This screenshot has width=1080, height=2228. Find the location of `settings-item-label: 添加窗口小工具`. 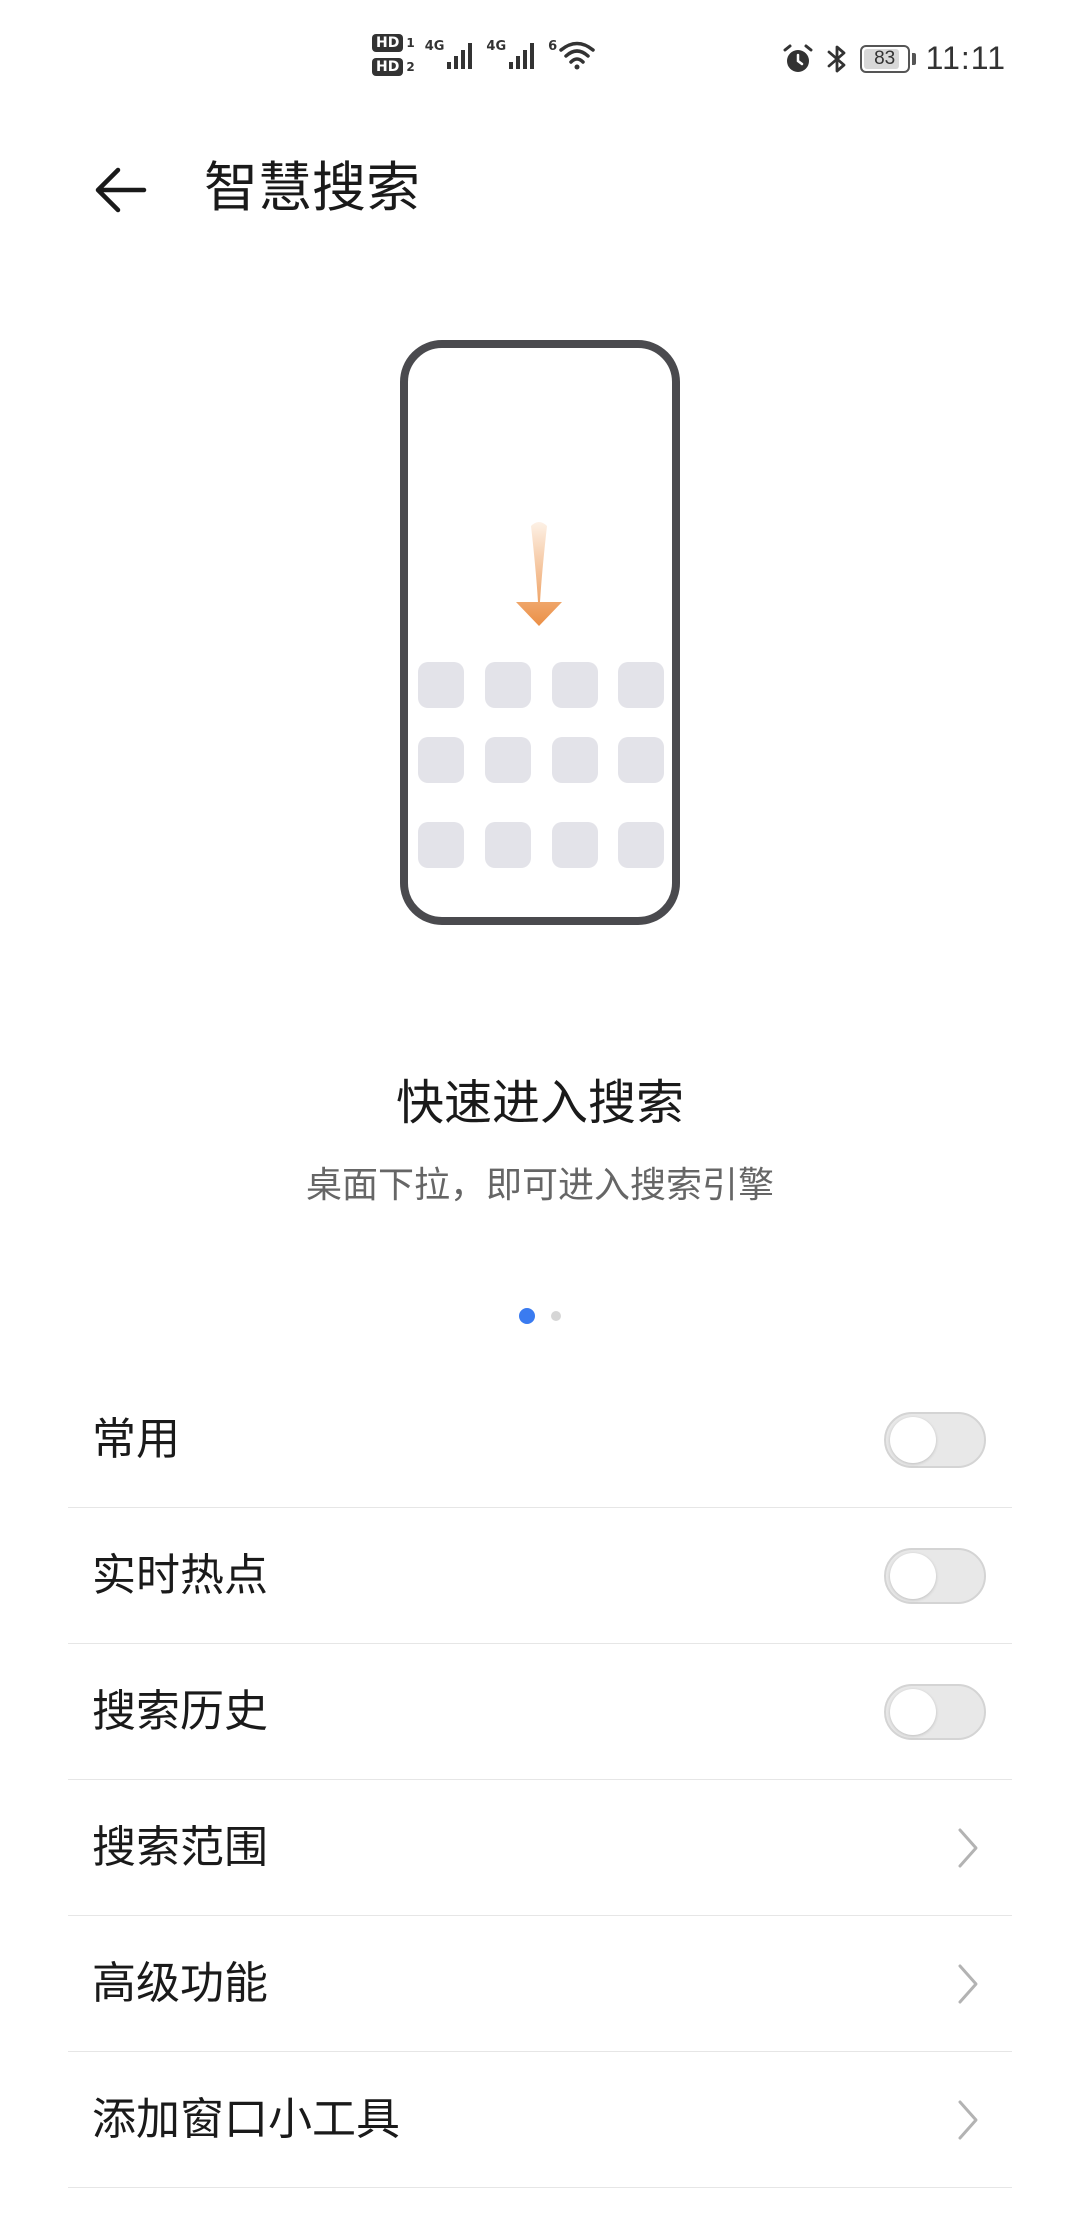

settings-item-label: 添加窗口小工具 is located at coordinates (246, 2119).